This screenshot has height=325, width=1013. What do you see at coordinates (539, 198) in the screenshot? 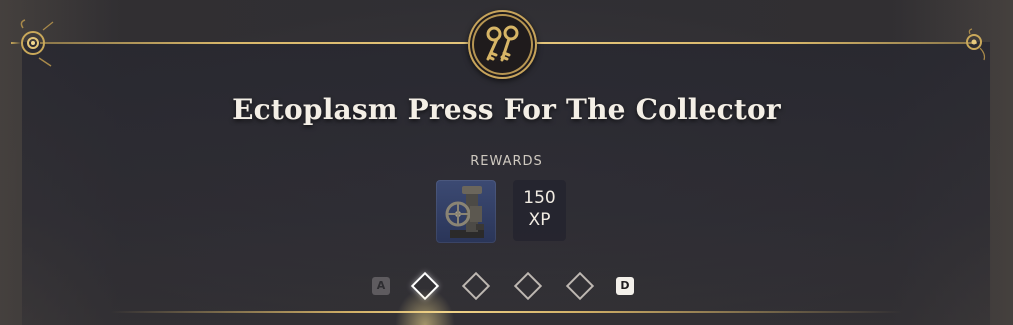
I see `xp-amount: 150` at bounding box center [539, 198].